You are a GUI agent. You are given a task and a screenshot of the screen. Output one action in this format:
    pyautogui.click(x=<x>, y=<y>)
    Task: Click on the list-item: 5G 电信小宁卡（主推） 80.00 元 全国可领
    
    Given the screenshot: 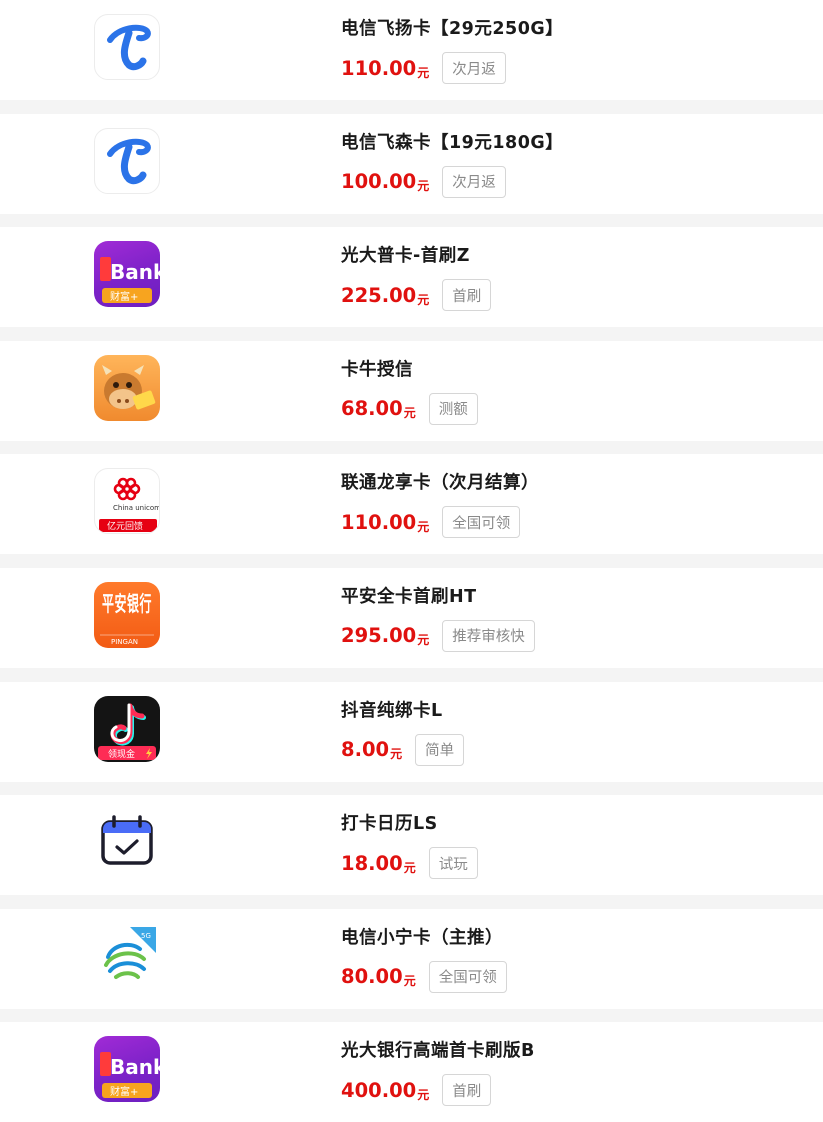 What is the action you would take?
    pyautogui.click(x=411, y=958)
    